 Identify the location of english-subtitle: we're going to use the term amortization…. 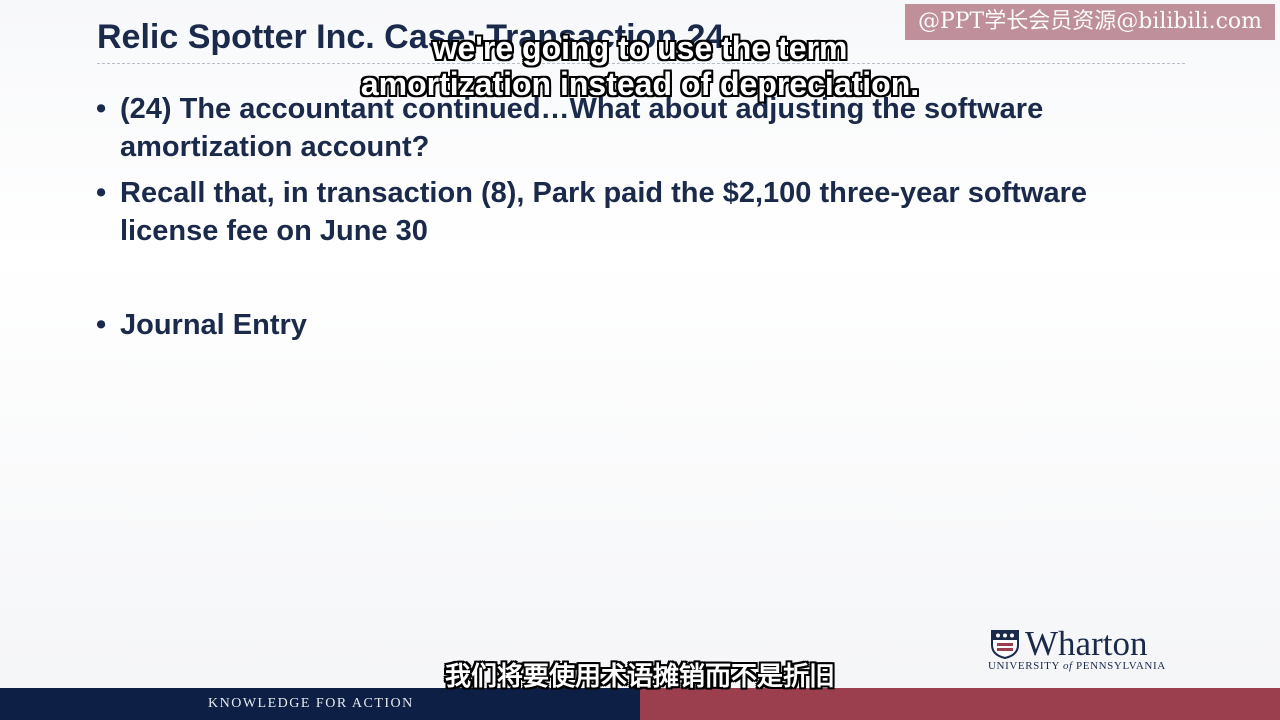
(640, 66).